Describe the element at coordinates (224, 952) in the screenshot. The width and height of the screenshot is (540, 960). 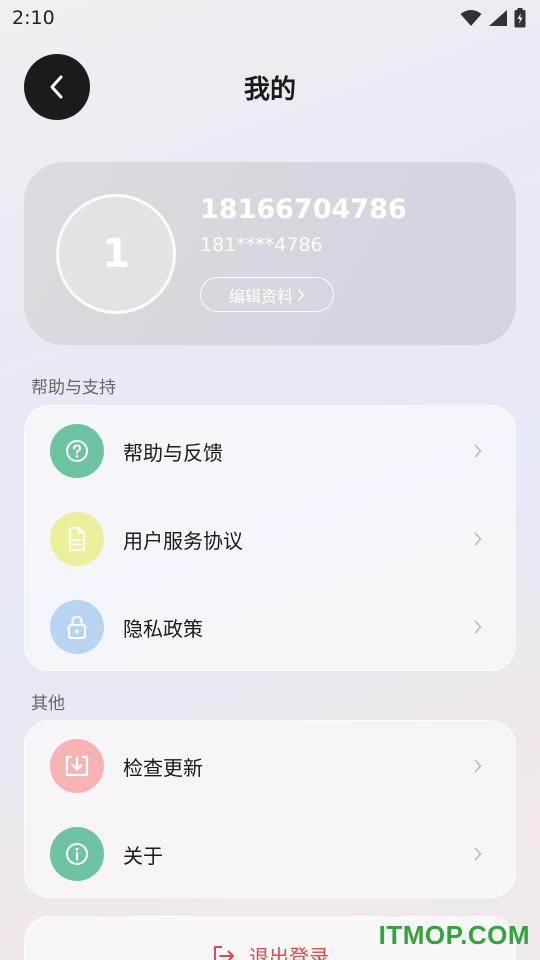
I see `logout-icon` at that location.